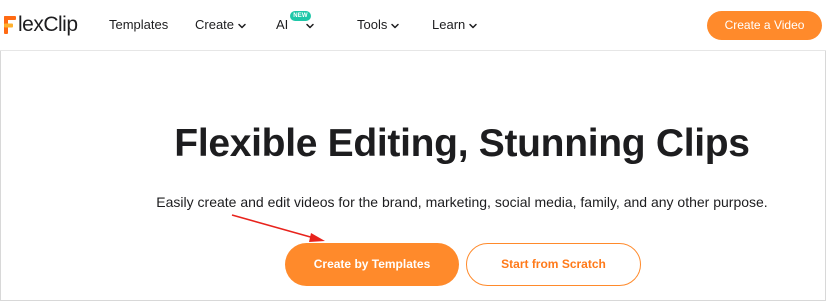 The image size is (826, 301). Describe the element at coordinates (372, 24) in the screenshot. I see `nav-tools-label: Tools` at that location.